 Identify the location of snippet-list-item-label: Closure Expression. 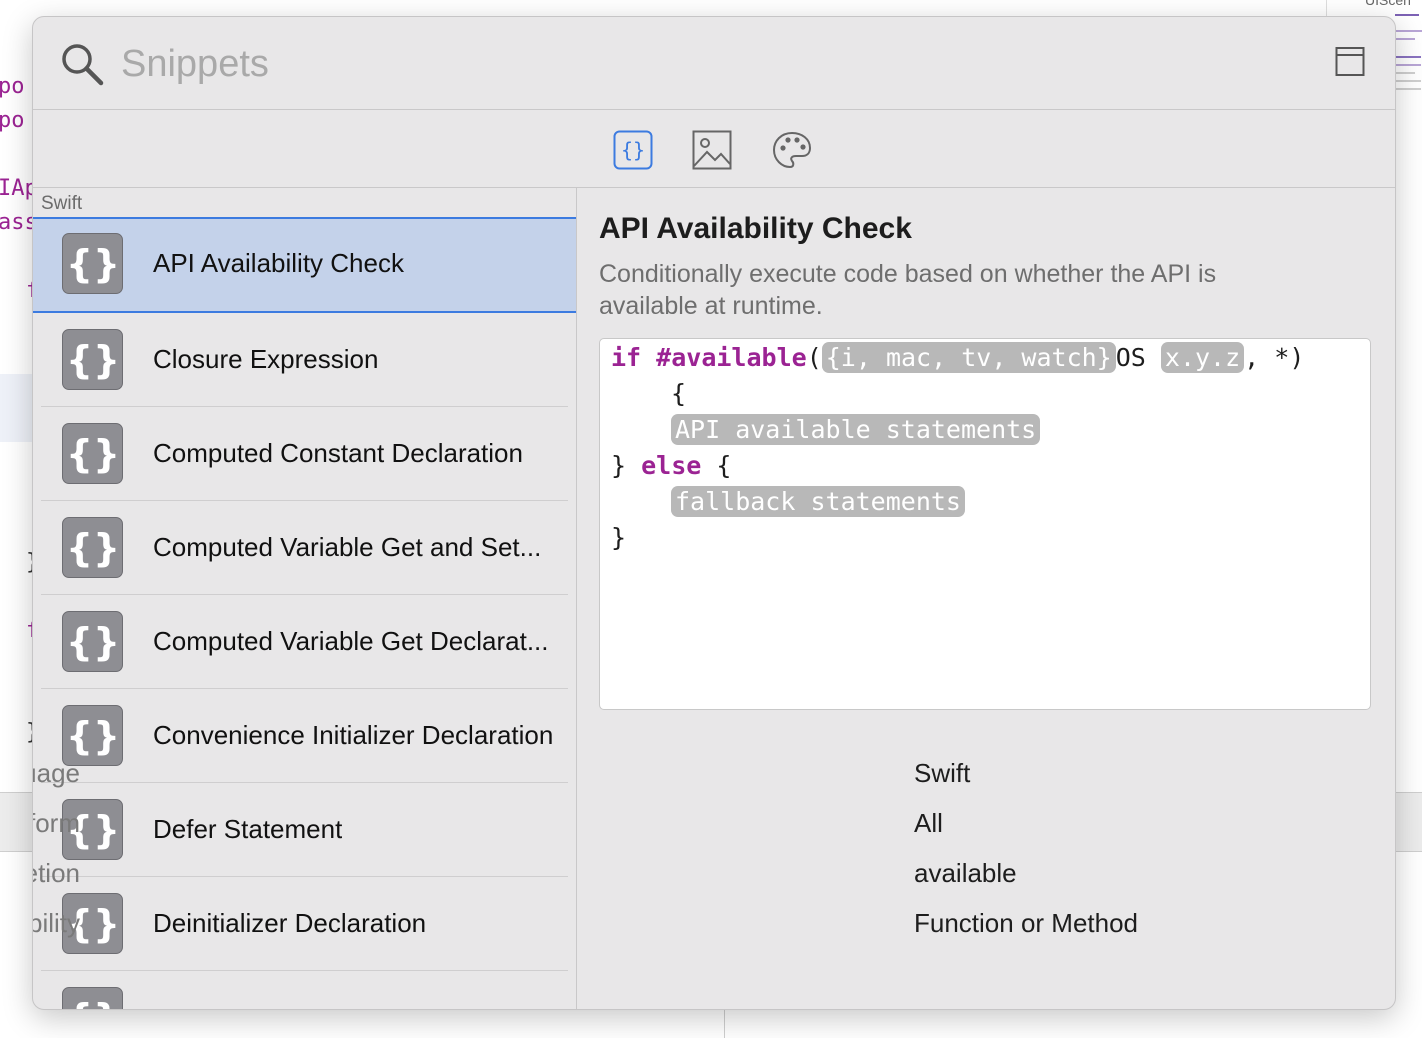
(266, 359).